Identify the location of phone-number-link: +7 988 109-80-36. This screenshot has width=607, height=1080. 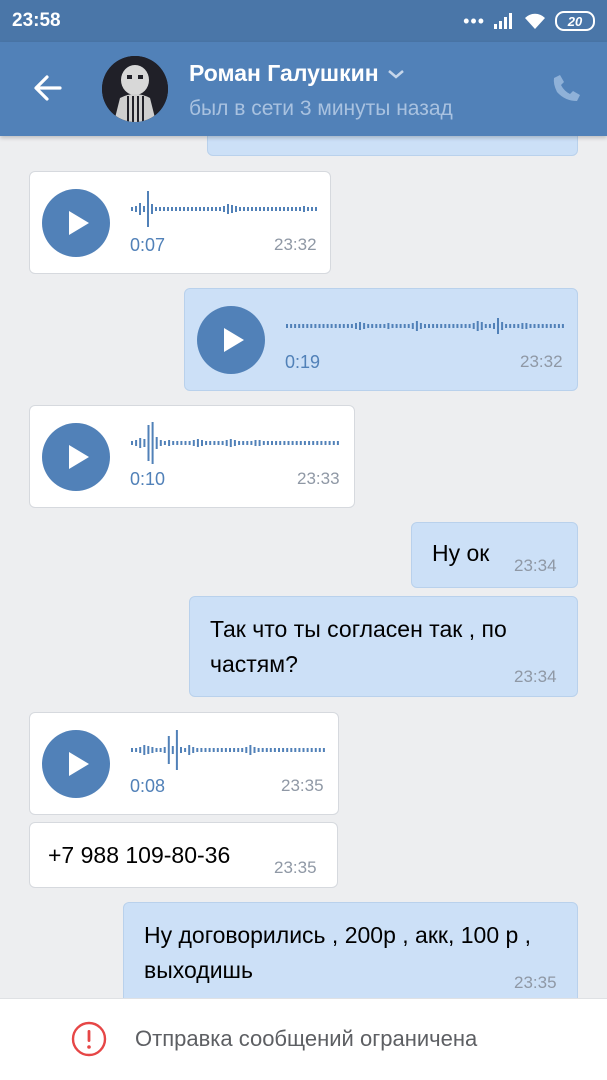
(139, 855).